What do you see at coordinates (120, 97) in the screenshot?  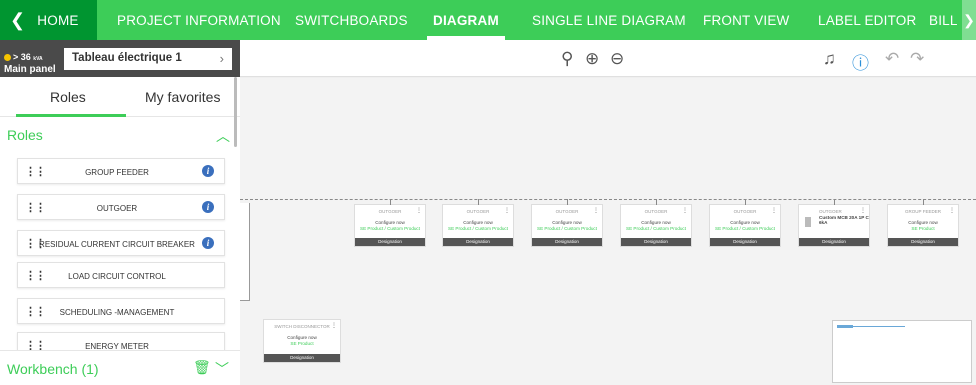 I see `sidebar-tabs: Roles My favorites` at bounding box center [120, 97].